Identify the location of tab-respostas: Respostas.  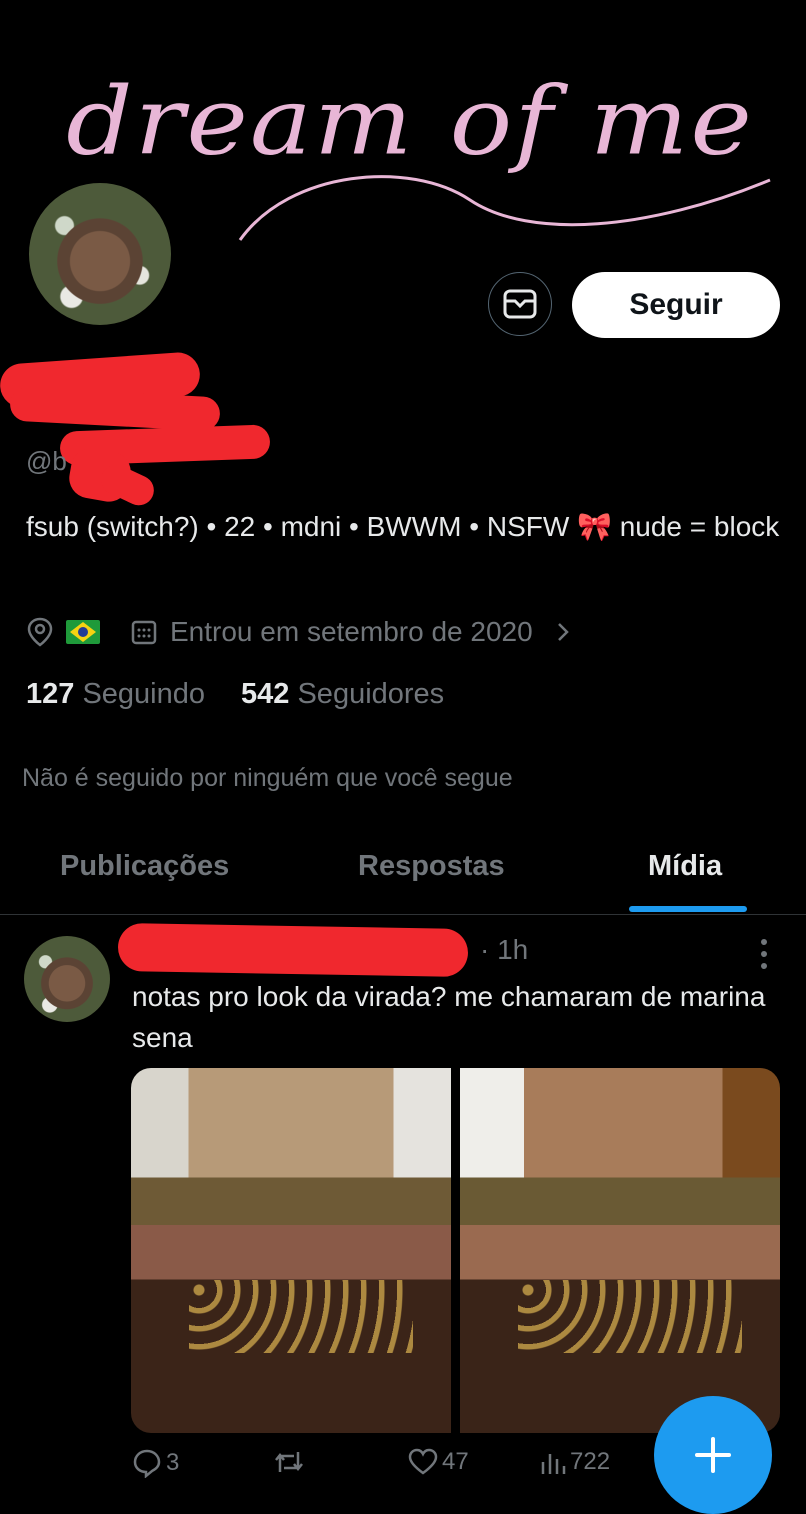
(431, 866).